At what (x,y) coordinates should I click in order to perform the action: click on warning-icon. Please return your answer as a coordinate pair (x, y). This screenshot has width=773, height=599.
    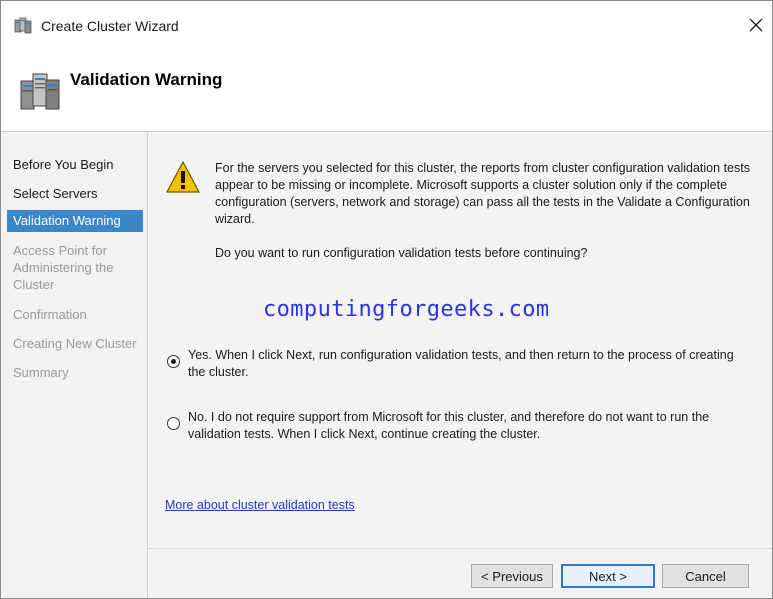
    Looking at the image, I should click on (183, 176).